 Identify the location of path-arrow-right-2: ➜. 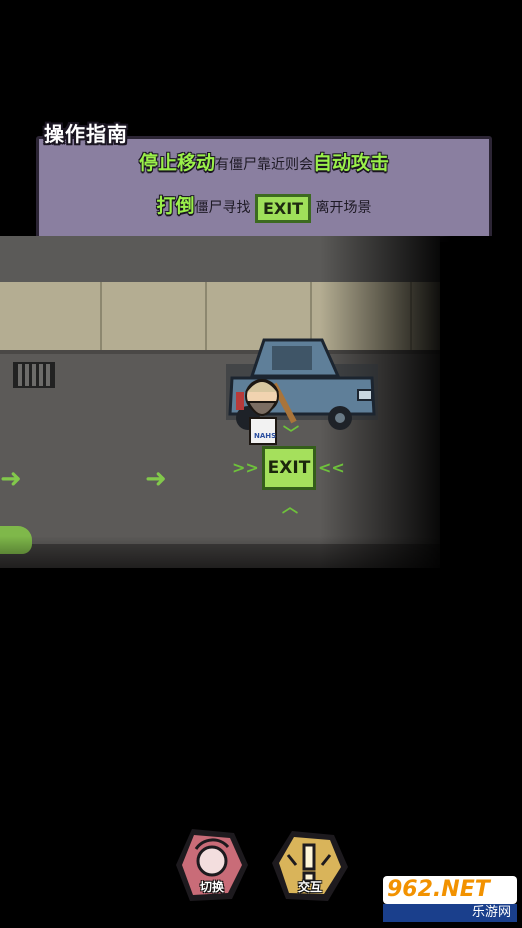
(156, 479).